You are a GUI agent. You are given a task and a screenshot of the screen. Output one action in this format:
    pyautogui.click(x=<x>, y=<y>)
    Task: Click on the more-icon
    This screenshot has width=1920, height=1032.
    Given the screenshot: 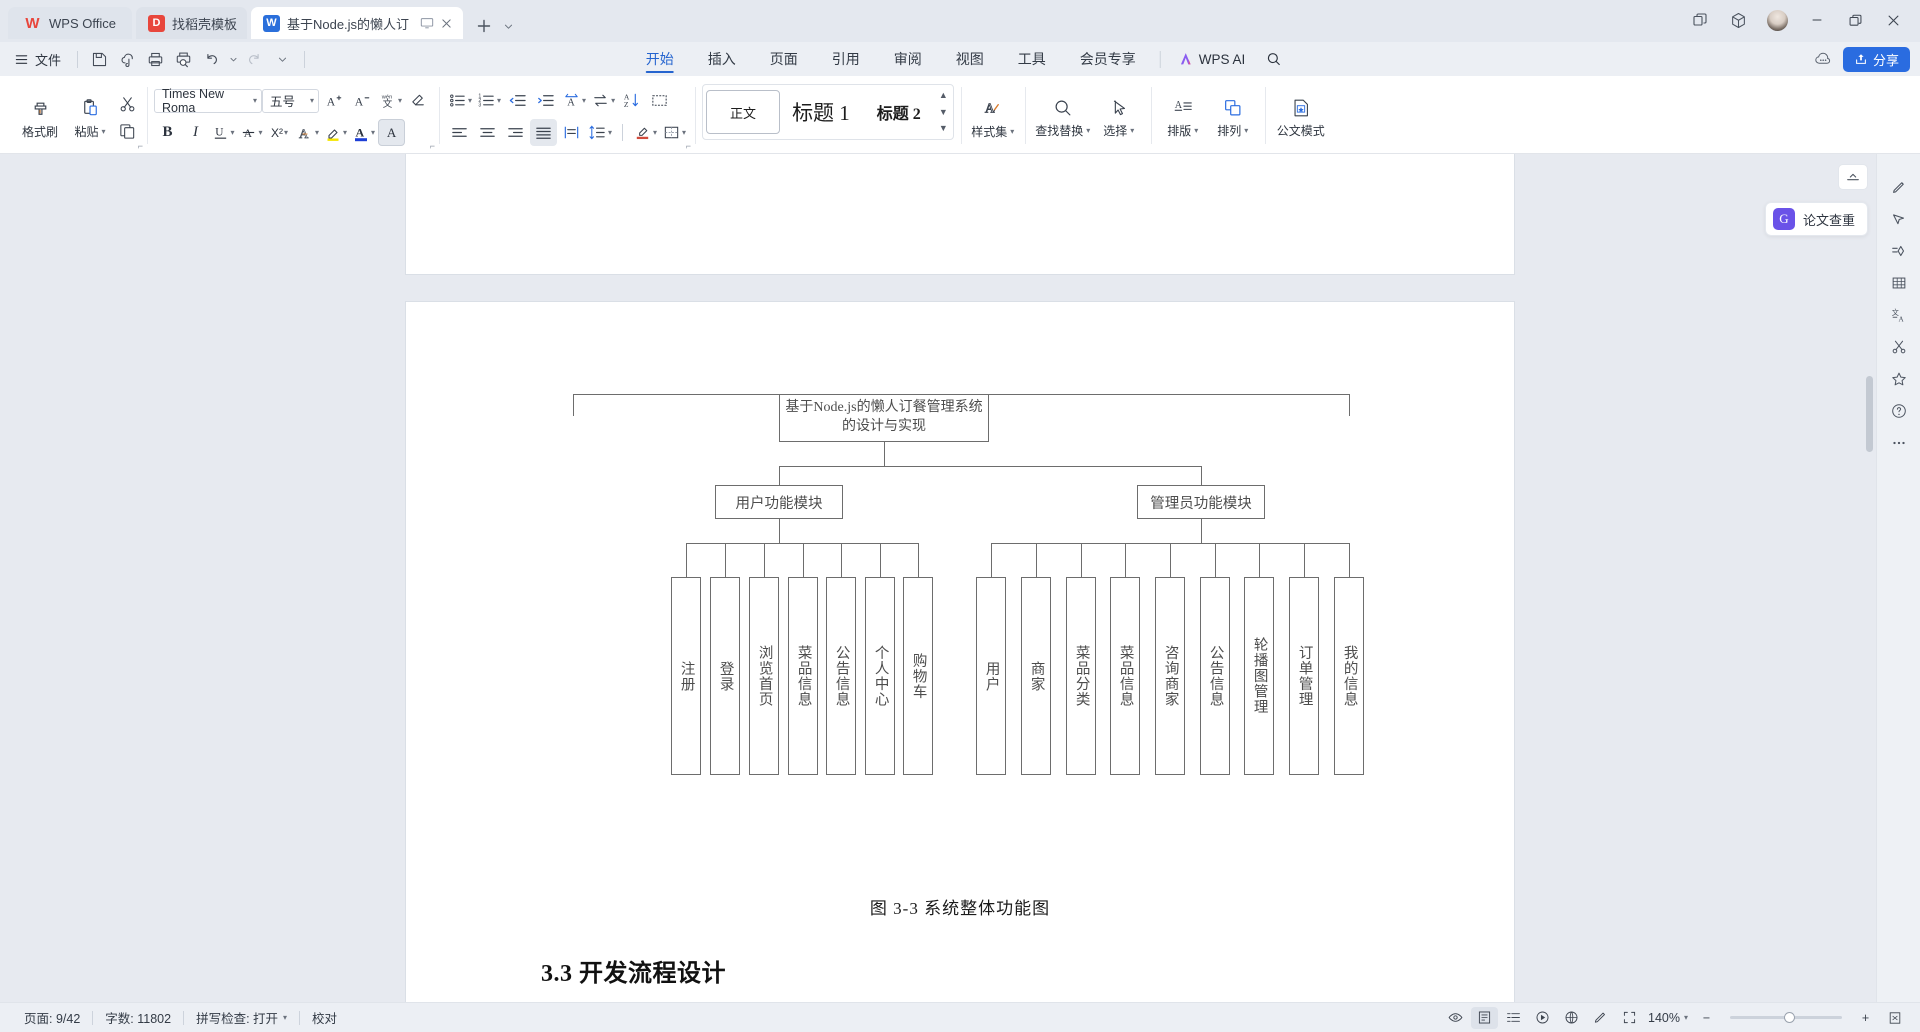 What is the action you would take?
    pyautogui.click(x=1899, y=443)
    